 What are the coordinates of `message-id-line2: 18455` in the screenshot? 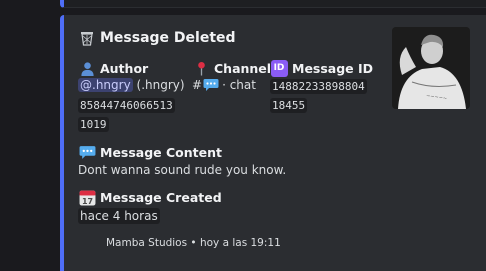 It's located at (289, 105).